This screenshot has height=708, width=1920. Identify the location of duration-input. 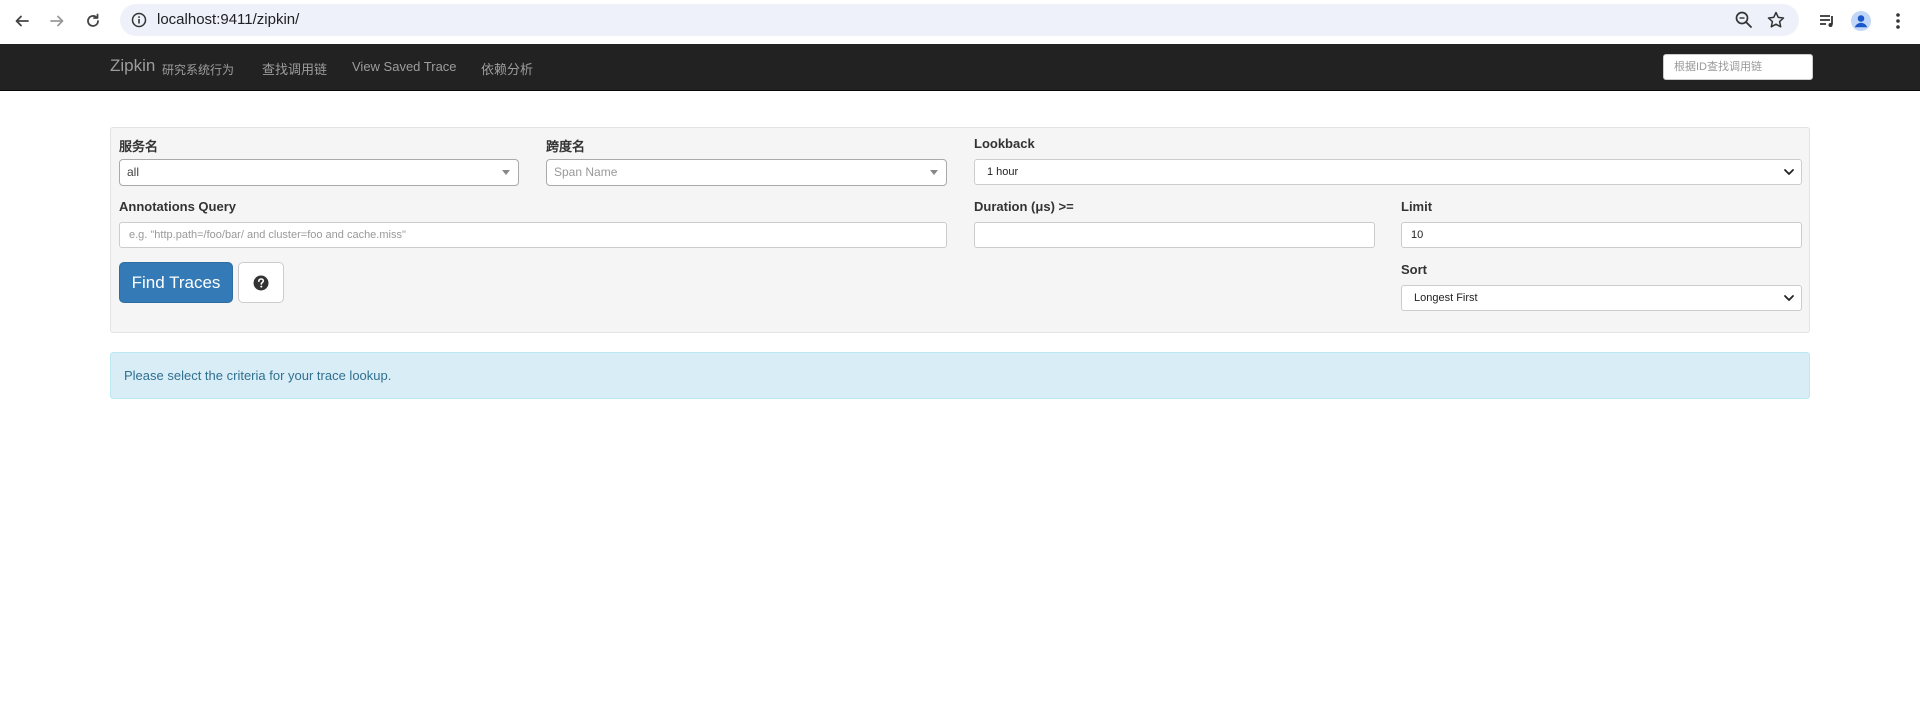
(1174, 235).